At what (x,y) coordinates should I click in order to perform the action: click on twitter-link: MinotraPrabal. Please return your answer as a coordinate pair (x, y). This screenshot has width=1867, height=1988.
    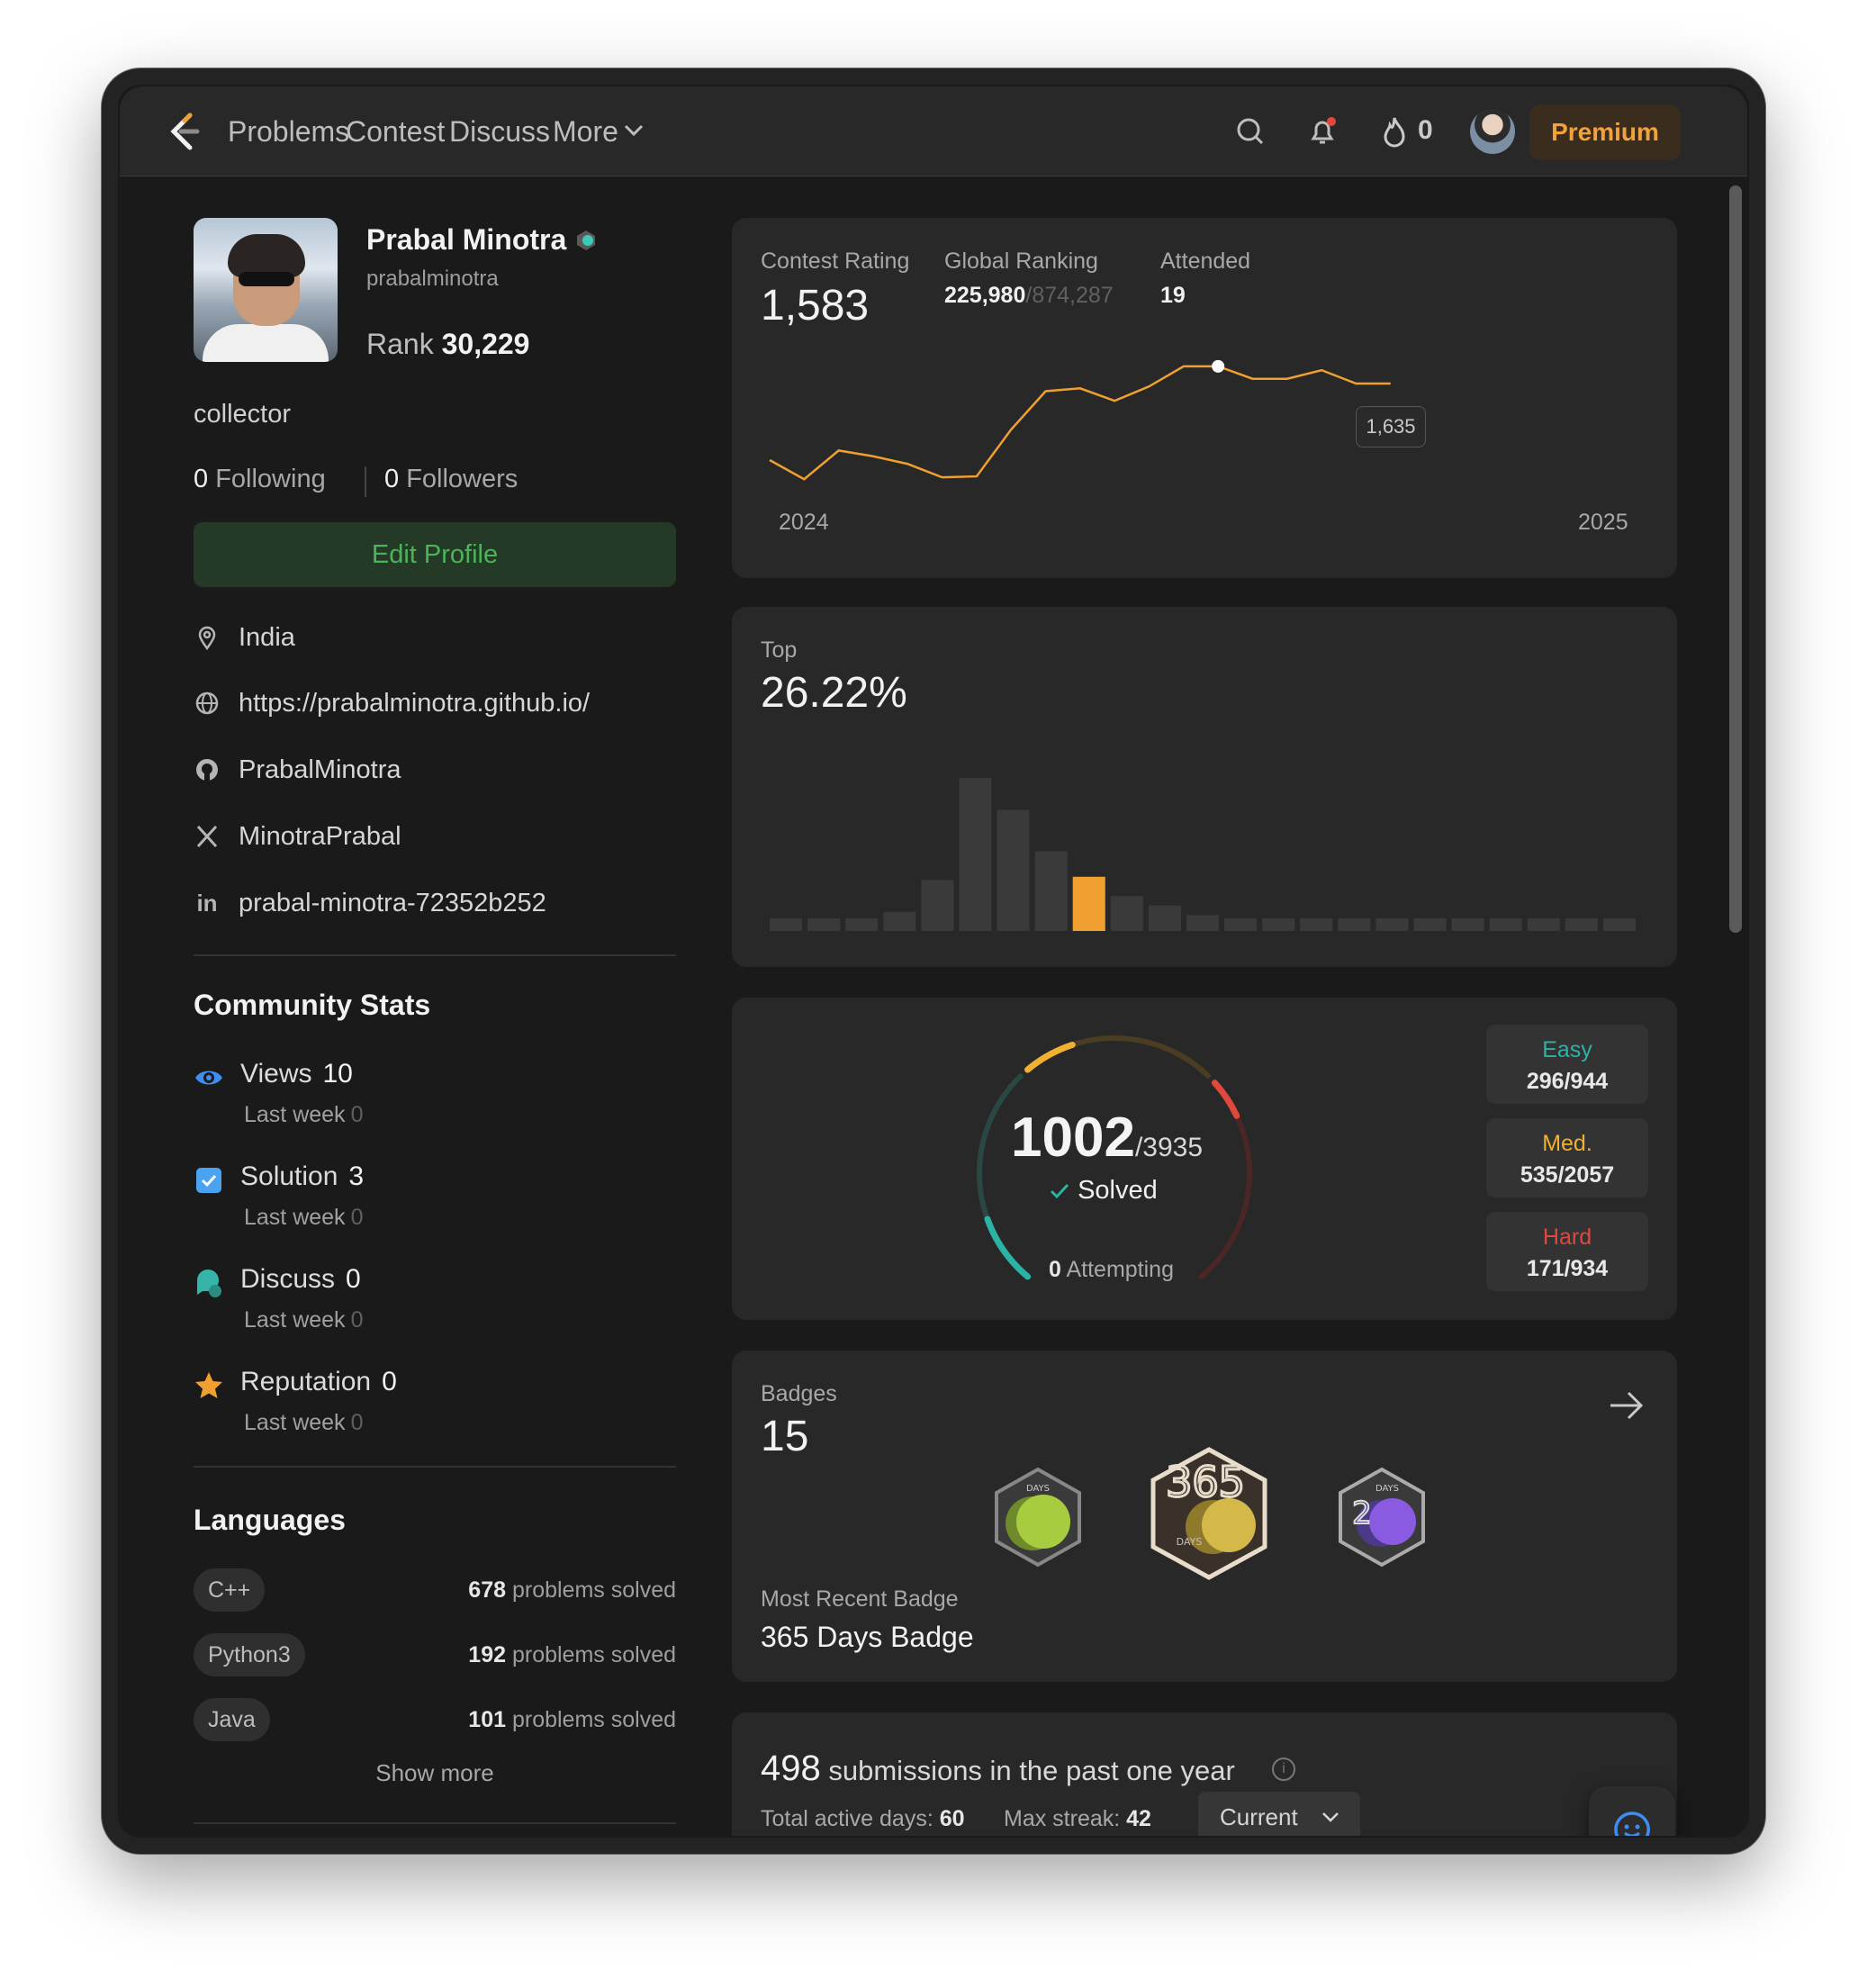
    Looking at the image, I should click on (320, 837).